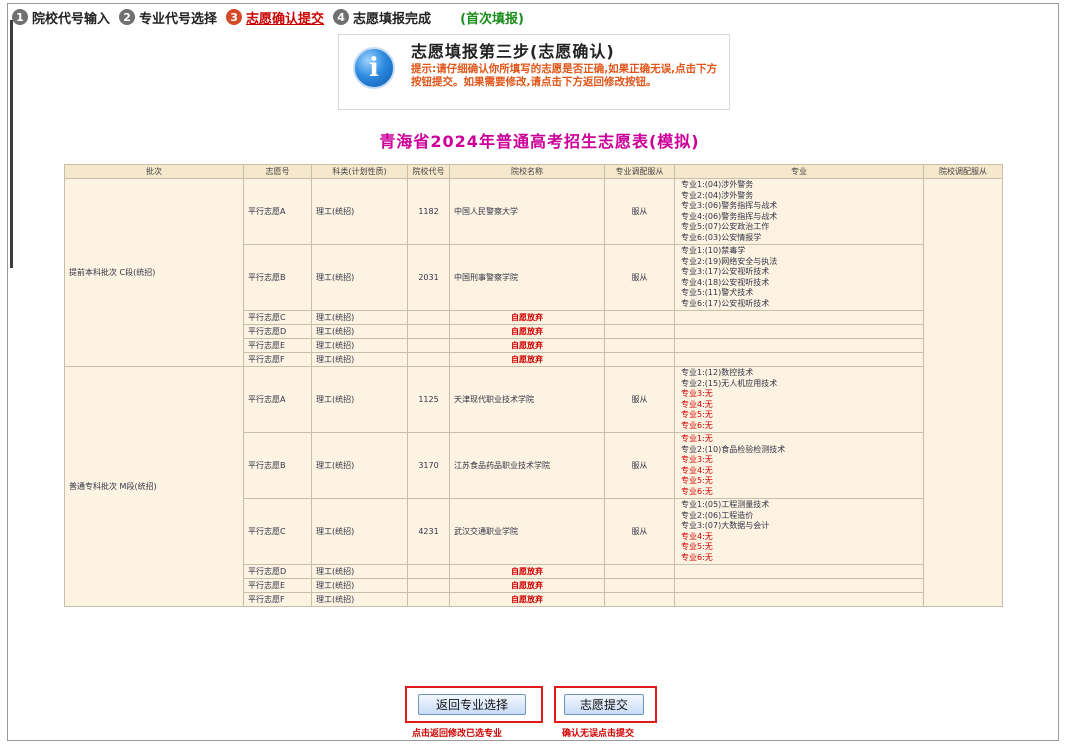  What do you see at coordinates (639, 171) in the screenshot?
I see `header-major-adjust: 专业调配服从` at bounding box center [639, 171].